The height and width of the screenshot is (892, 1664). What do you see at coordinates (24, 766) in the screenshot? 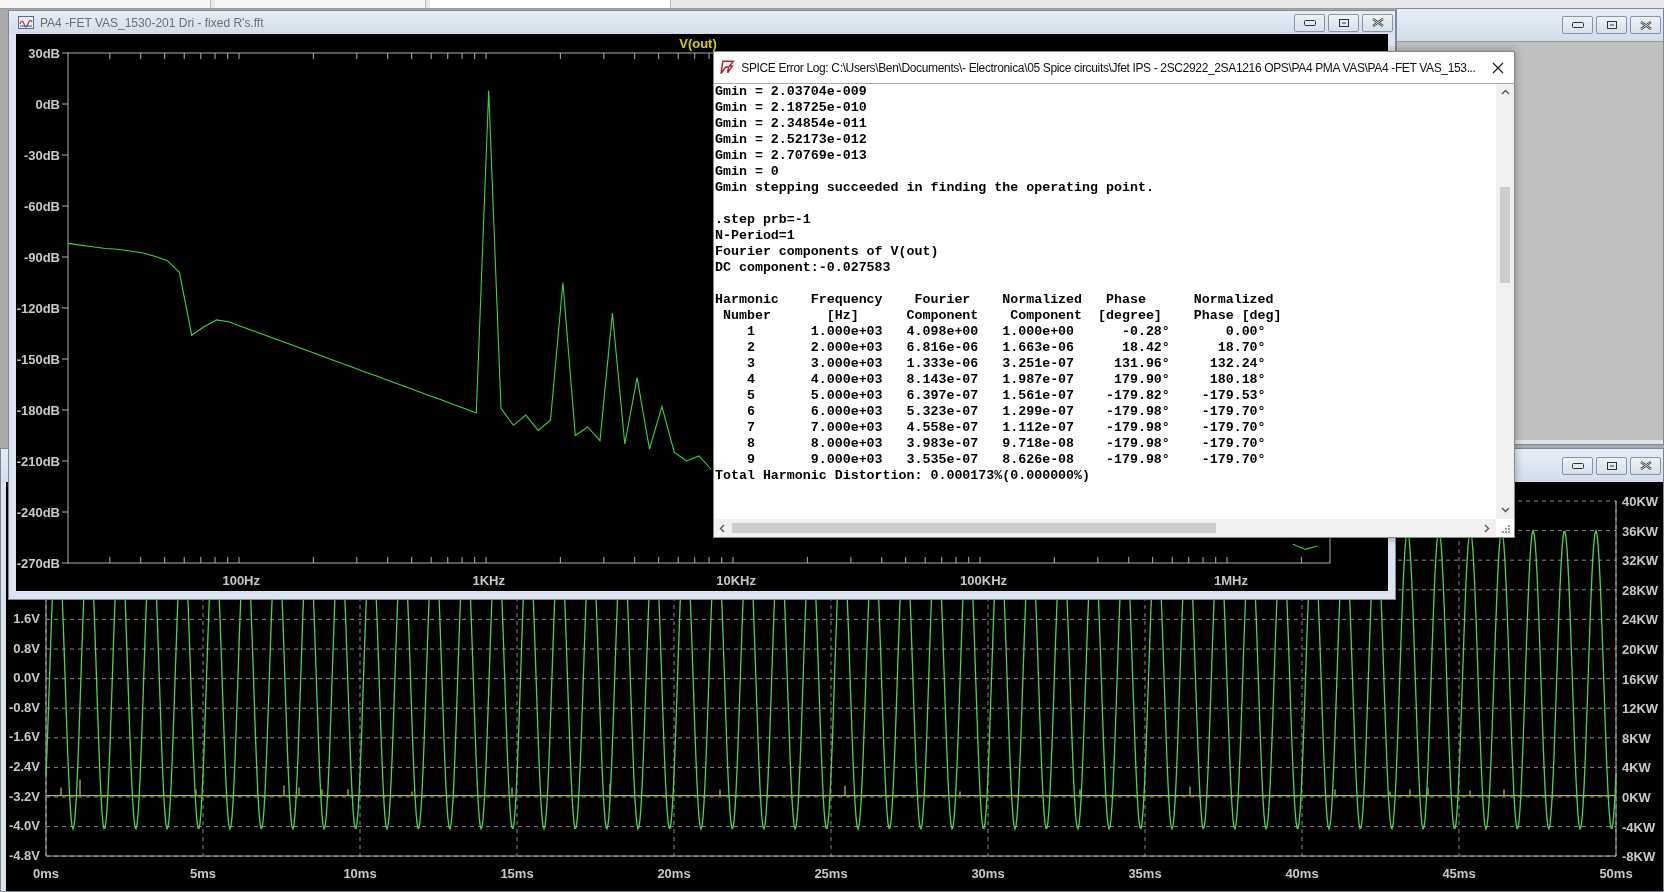
I see `axis-tick-label: -2.4V` at bounding box center [24, 766].